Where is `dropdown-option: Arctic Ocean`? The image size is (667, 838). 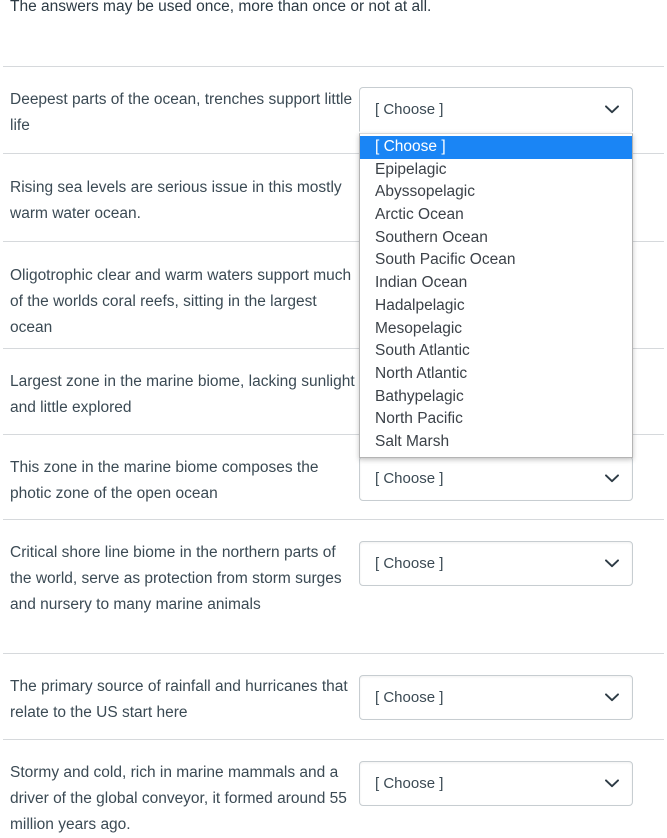 dropdown-option: Arctic Ocean is located at coordinates (496, 215).